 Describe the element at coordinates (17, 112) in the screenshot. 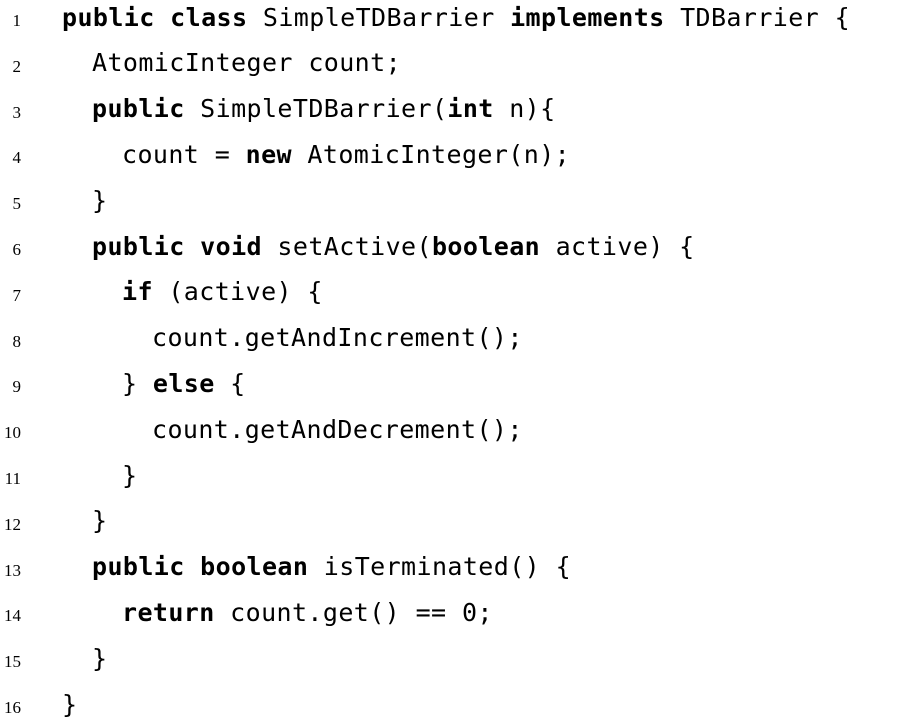

I see `line-number: 3` at that location.